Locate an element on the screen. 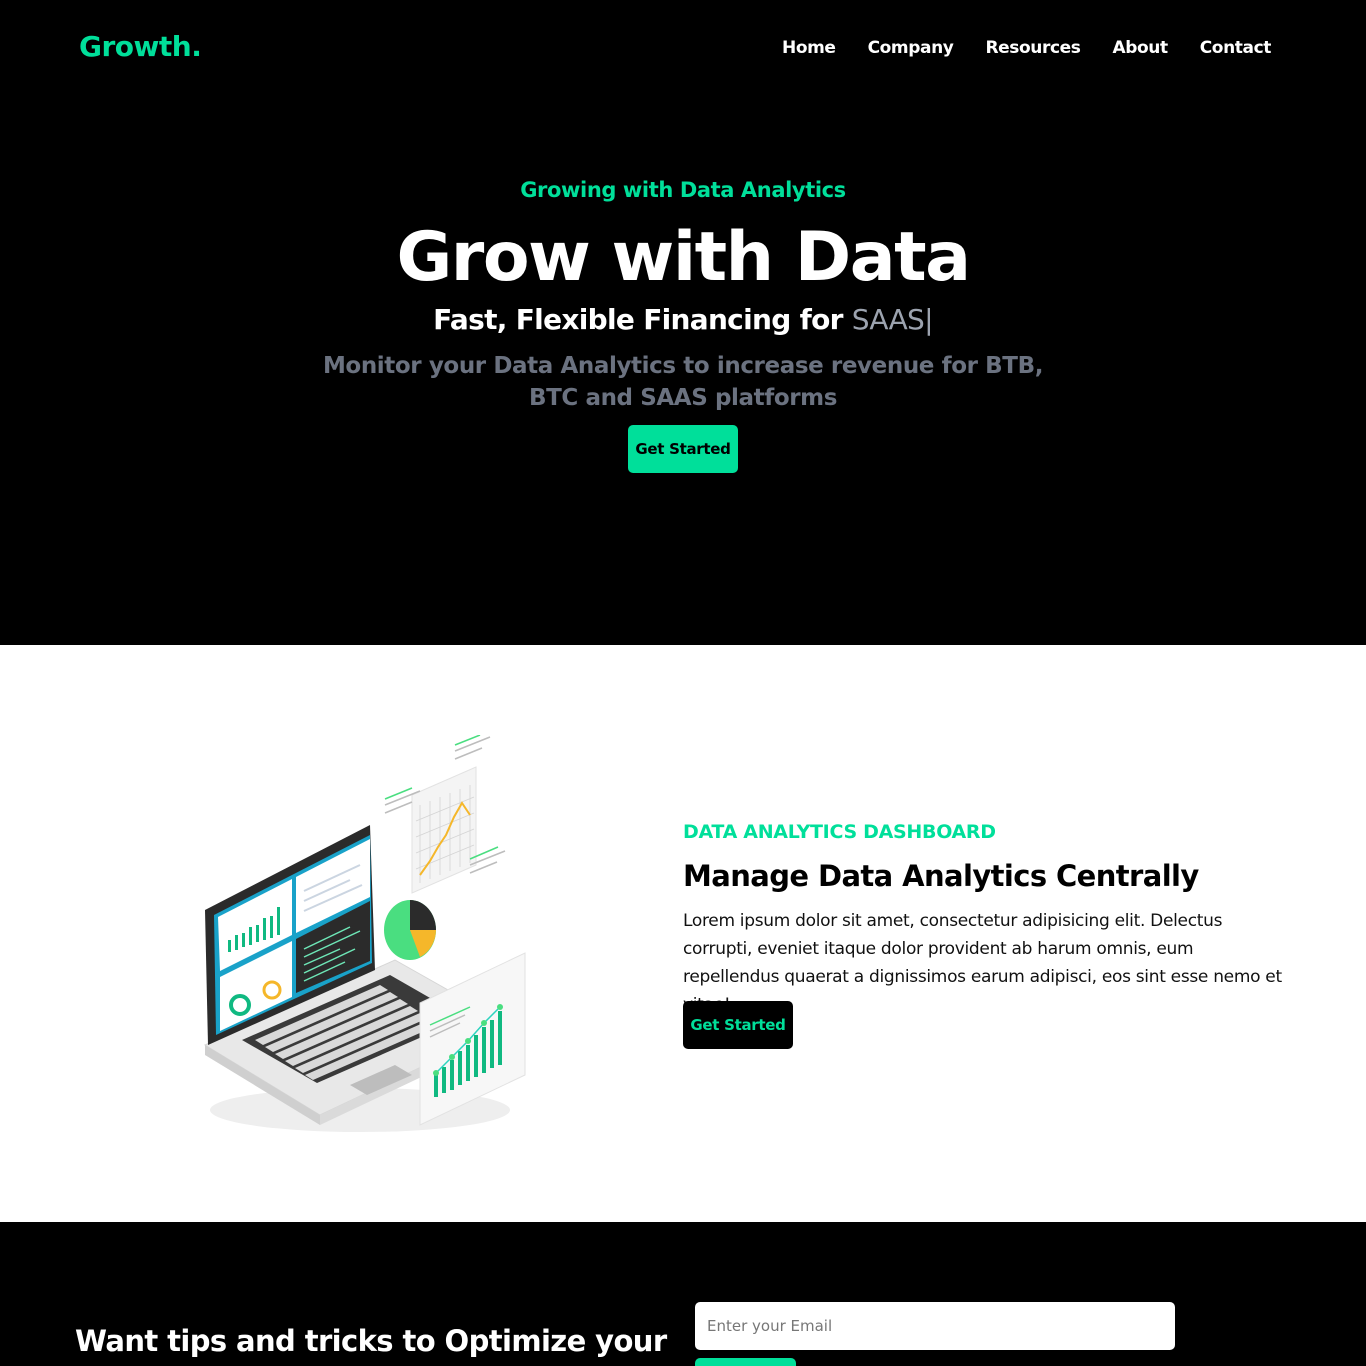 The width and height of the screenshot is (1366, 1366). nav-link-resources: Resources is located at coordinates (1032, 48).